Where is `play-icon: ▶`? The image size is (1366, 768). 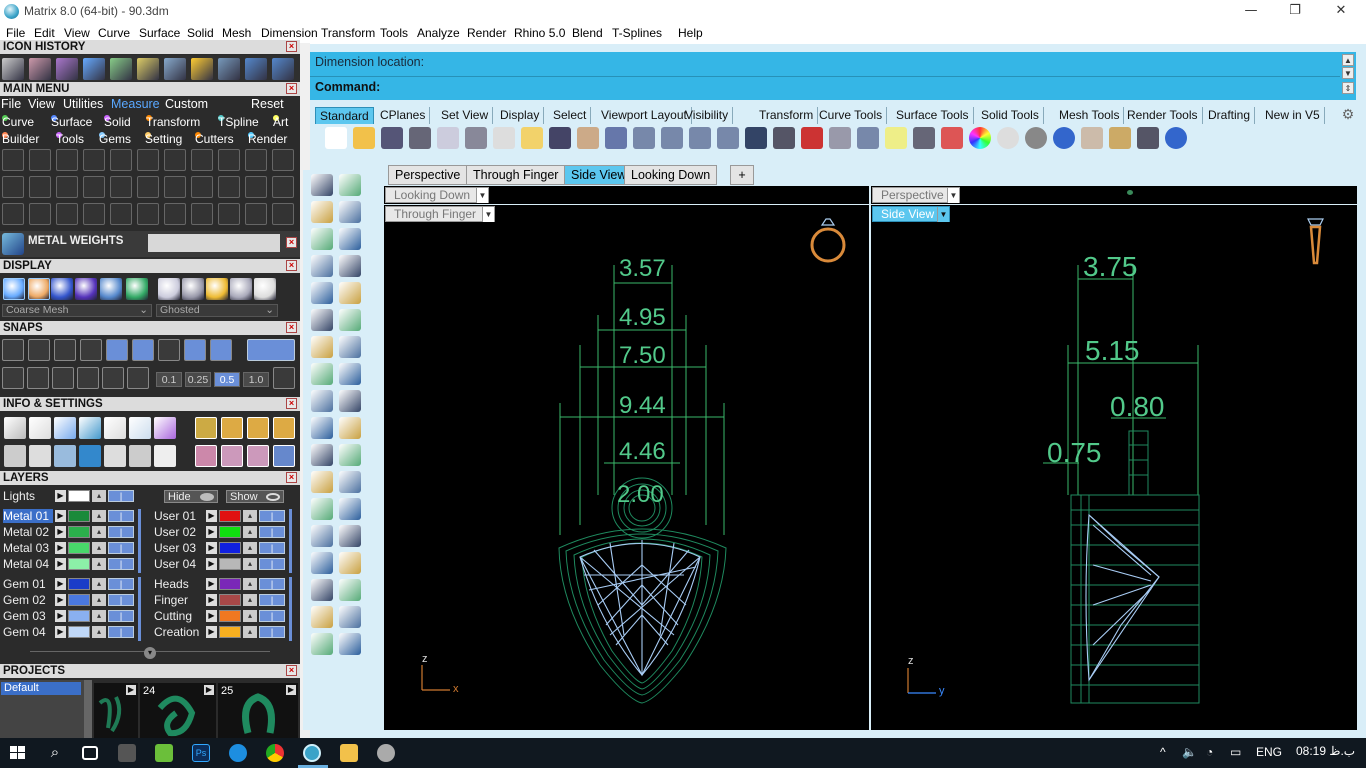 play-icon: ▶ is located at coordinates (291, 690).